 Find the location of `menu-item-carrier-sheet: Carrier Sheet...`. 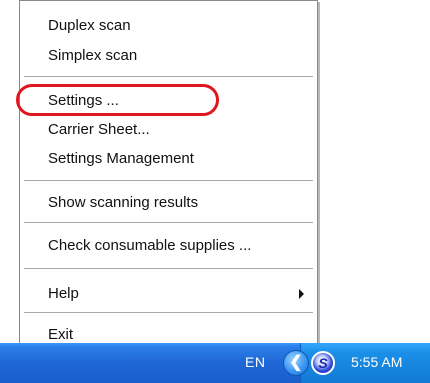

menu-item-carrier-sheet: Carrier Sheet... is located at coordinates (99, 130).